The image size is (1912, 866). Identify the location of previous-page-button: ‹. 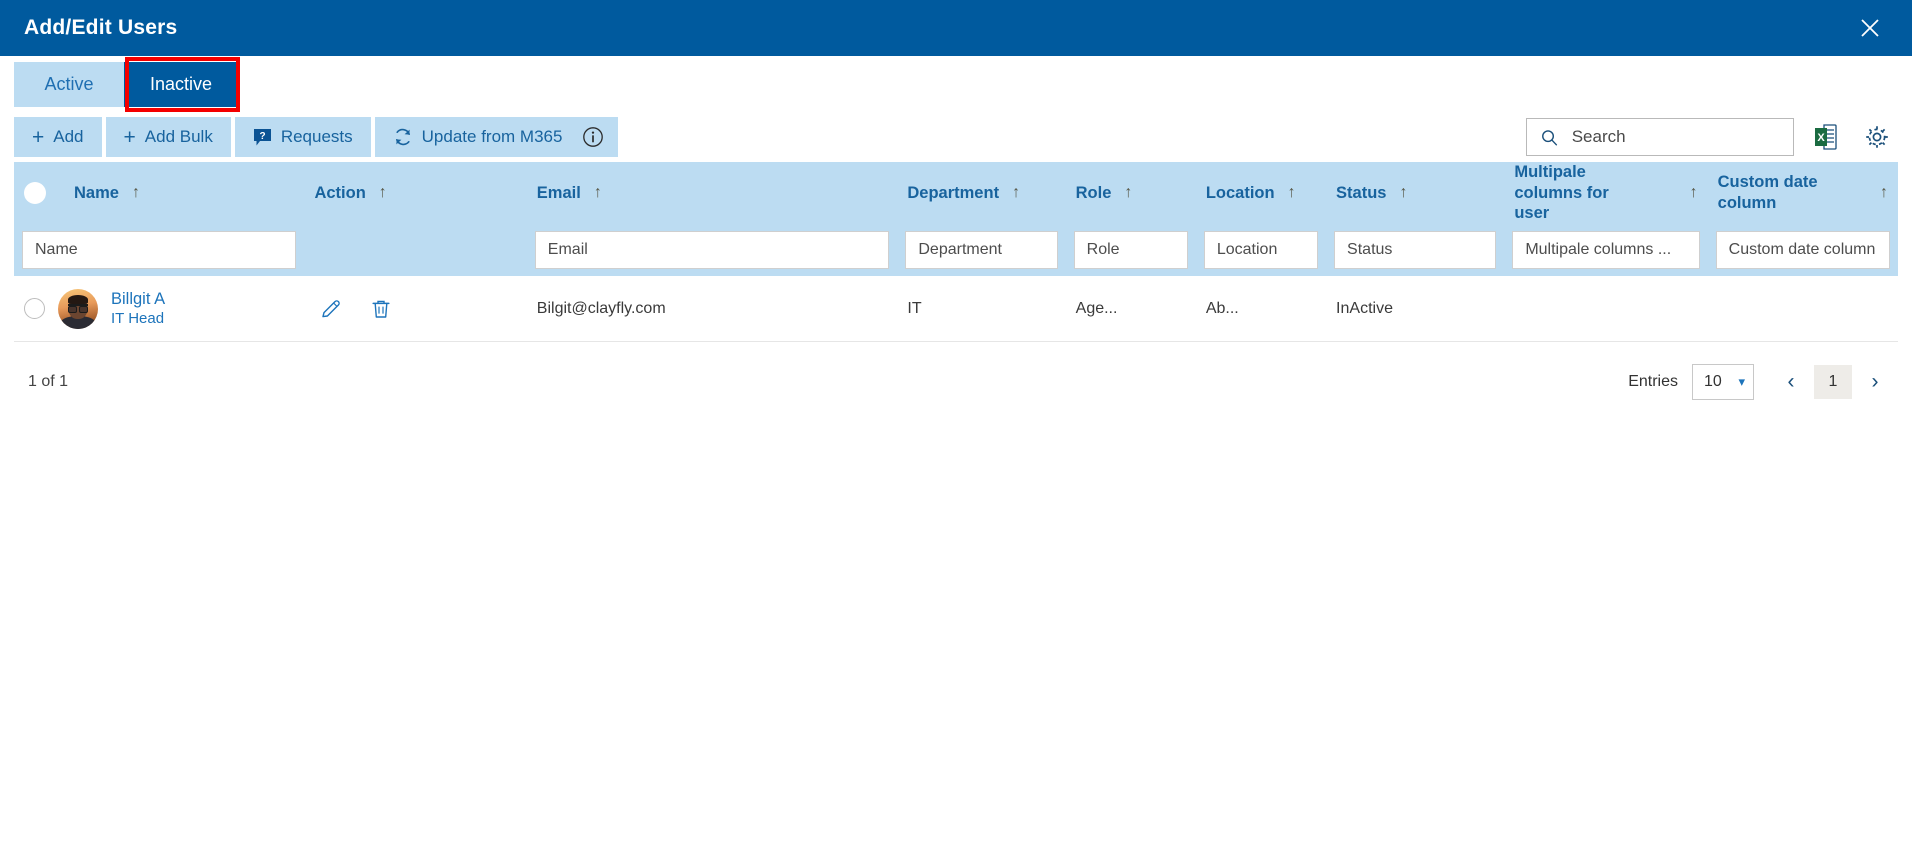
(1791, 382).